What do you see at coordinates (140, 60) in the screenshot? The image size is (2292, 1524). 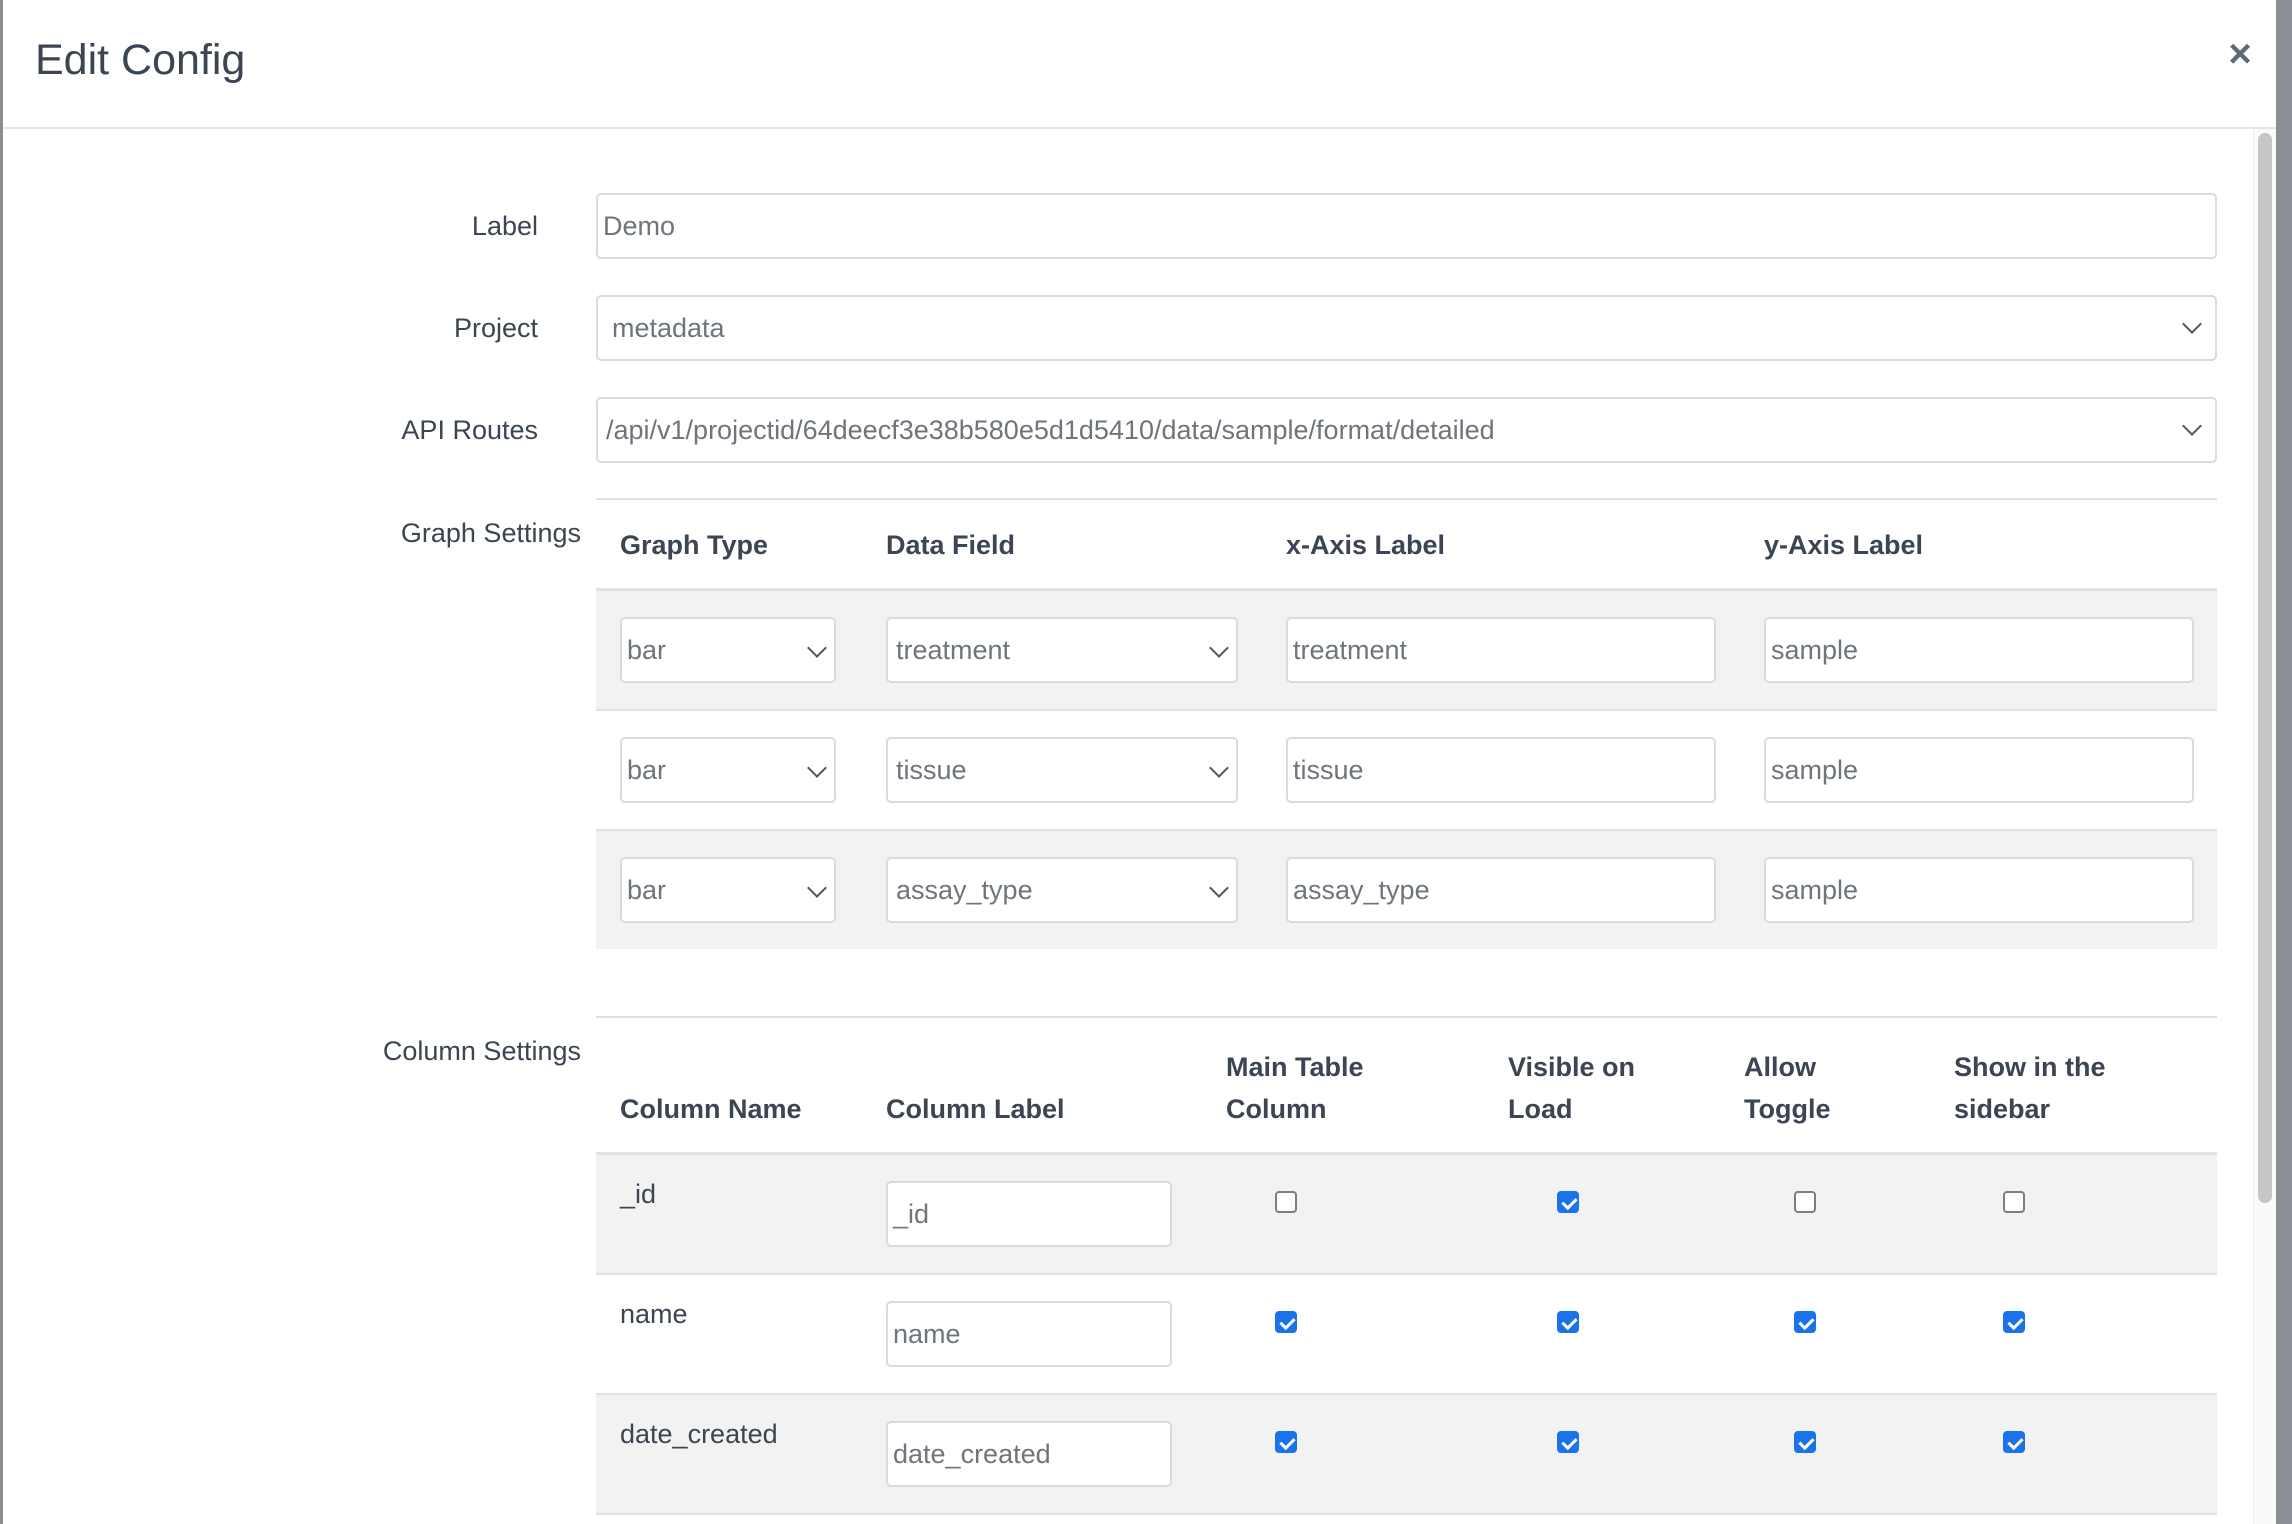 I see `modal-title: Edit Config` at bounding box center [140, 60].